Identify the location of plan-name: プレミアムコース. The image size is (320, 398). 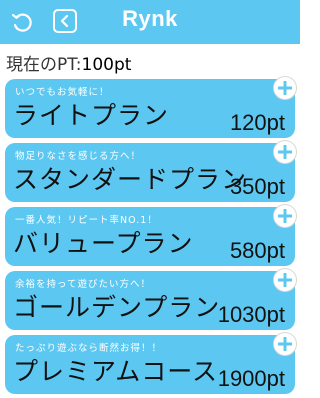
(116, 371).